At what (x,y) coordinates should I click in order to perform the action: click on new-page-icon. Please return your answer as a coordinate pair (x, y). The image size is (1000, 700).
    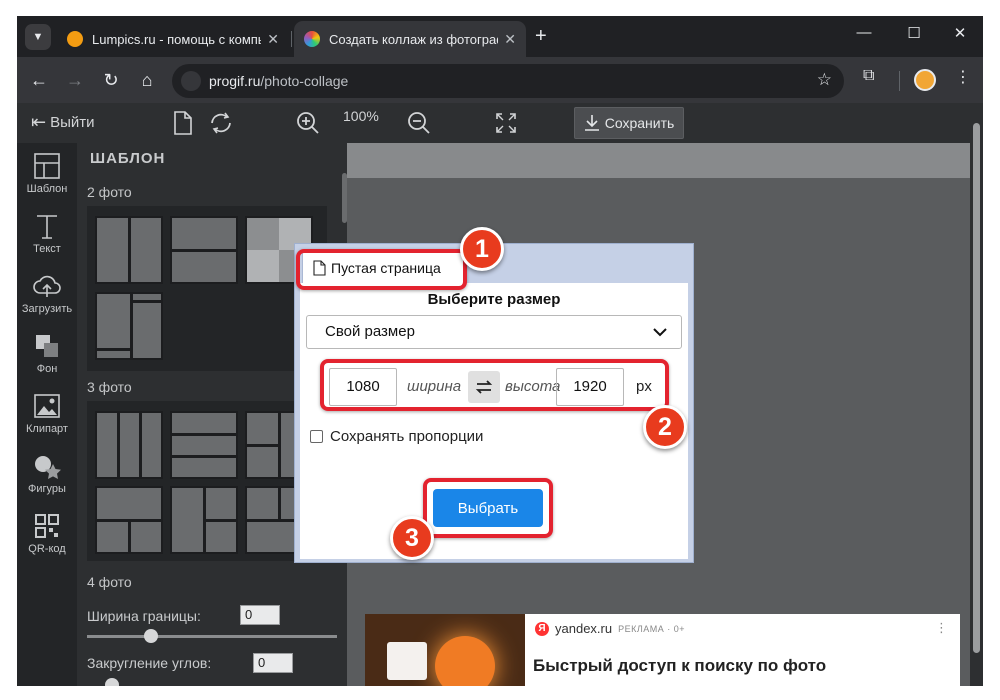
    Looking at the image, I should click on (183, 123).